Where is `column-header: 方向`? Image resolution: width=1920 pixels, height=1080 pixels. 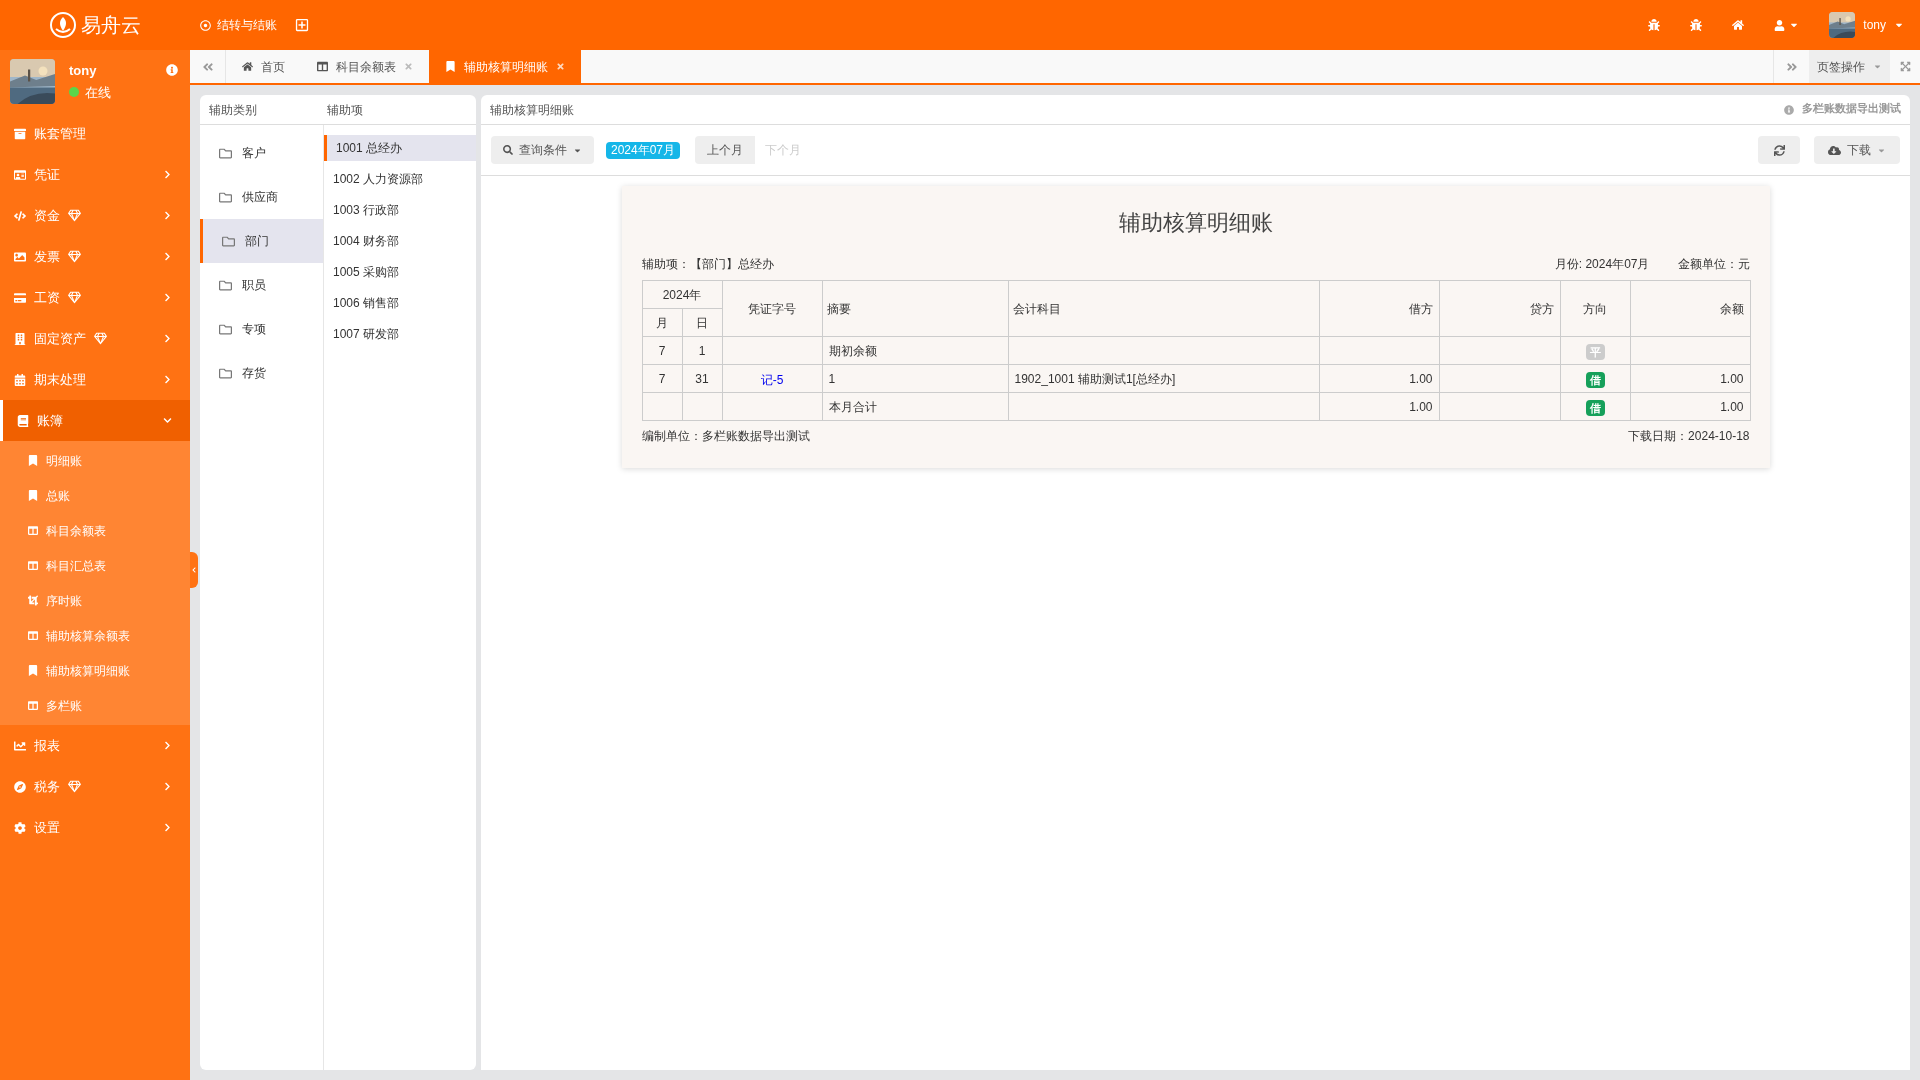
column-header: 方向 is located at coordinates (1595, 308).